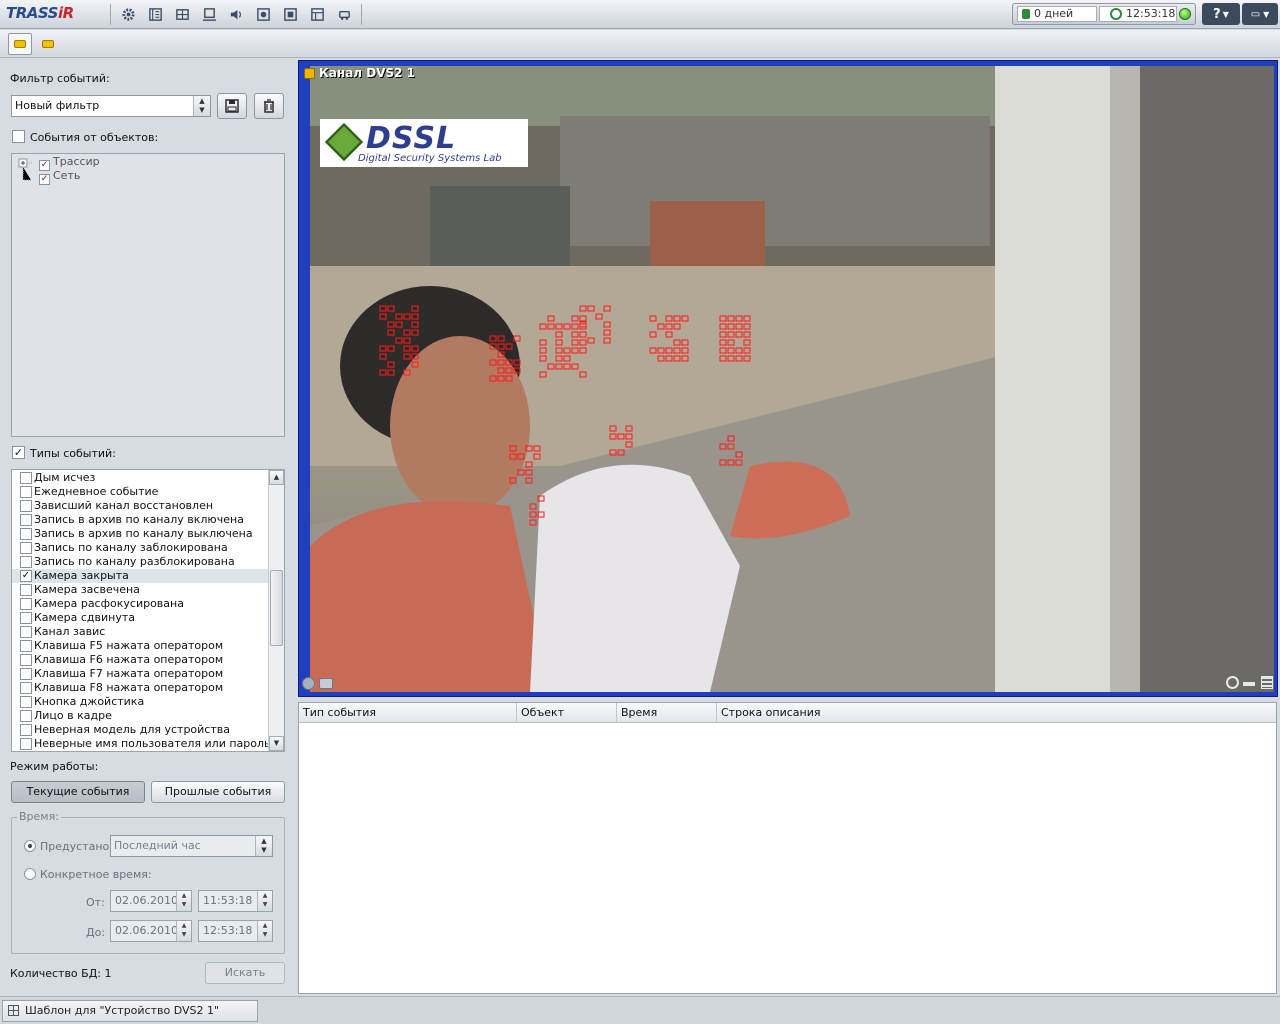 The height and width of the screenshot is (1024, 1280). What do you see at coordinates (111, 106) in the screenshot?
I see `filter-select: Новый фильтр ▲ ▼` at bounding box center [111, 106].